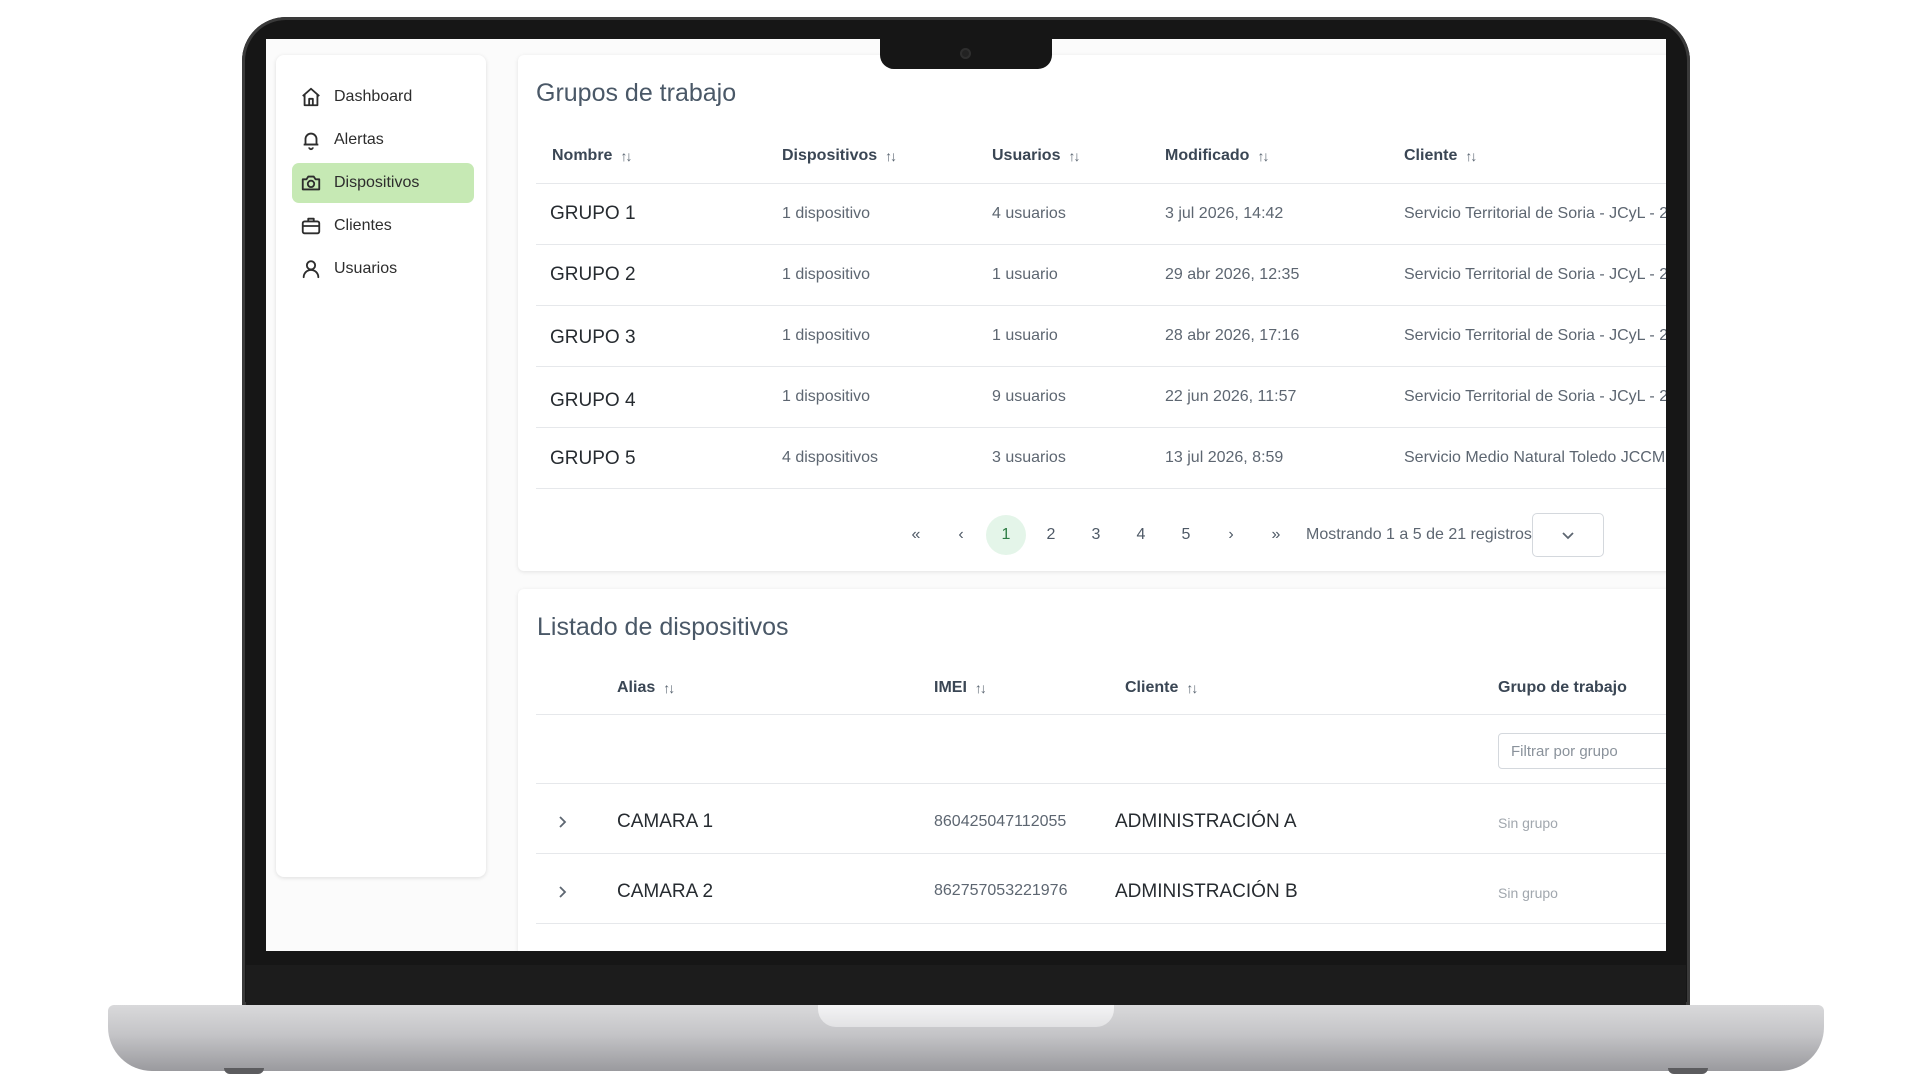 The width and height of the screenshot is (1920, 1080). I want to click on sidebar-item-label: Clientes, so click(363, 225).